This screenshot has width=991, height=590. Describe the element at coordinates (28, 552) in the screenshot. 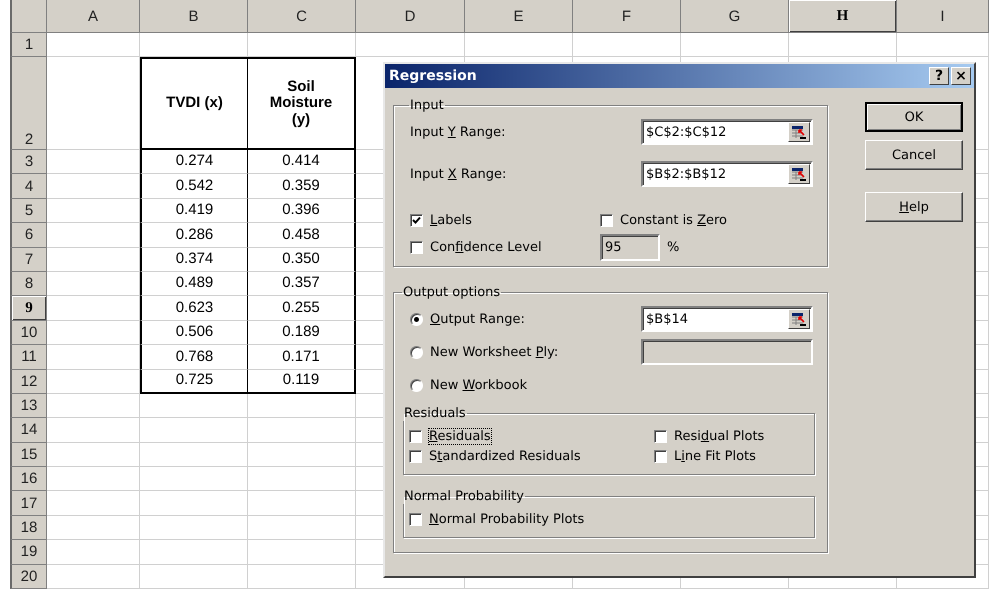

I see `row-header: 19` at that location.